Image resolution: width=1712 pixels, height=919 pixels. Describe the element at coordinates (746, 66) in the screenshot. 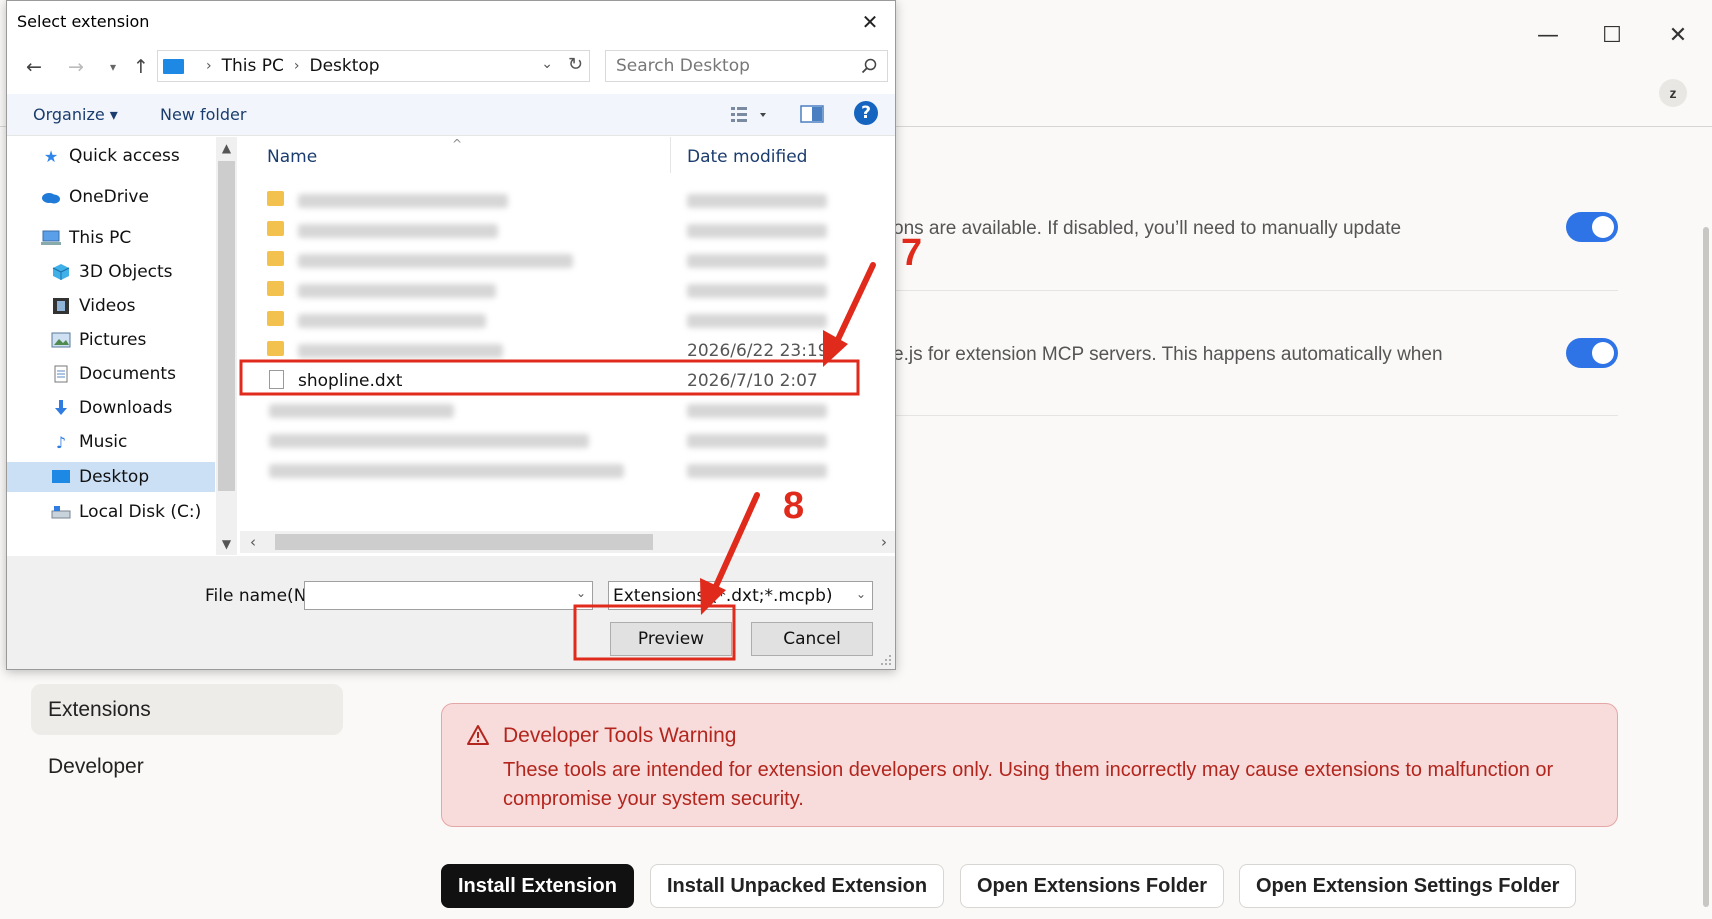

I see `search-input: Search Desktop` at that location.